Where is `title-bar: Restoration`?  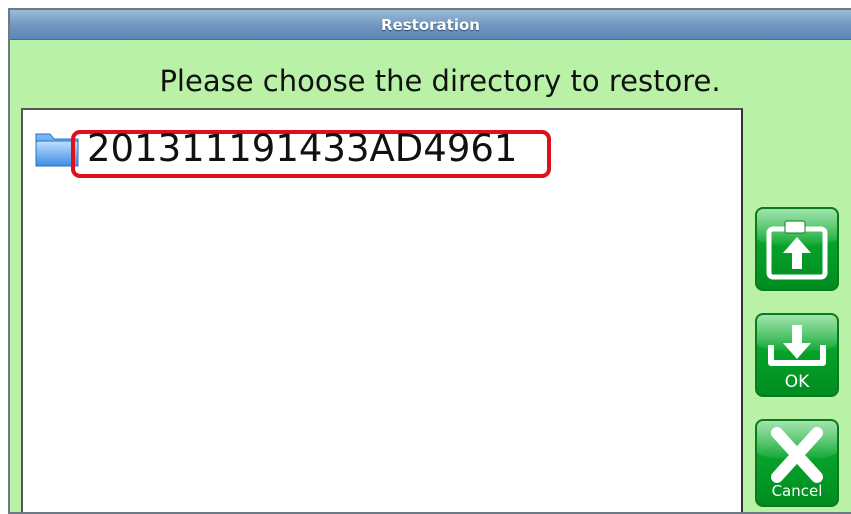
title-bar: Restoration is located at coordinates (430, 25).